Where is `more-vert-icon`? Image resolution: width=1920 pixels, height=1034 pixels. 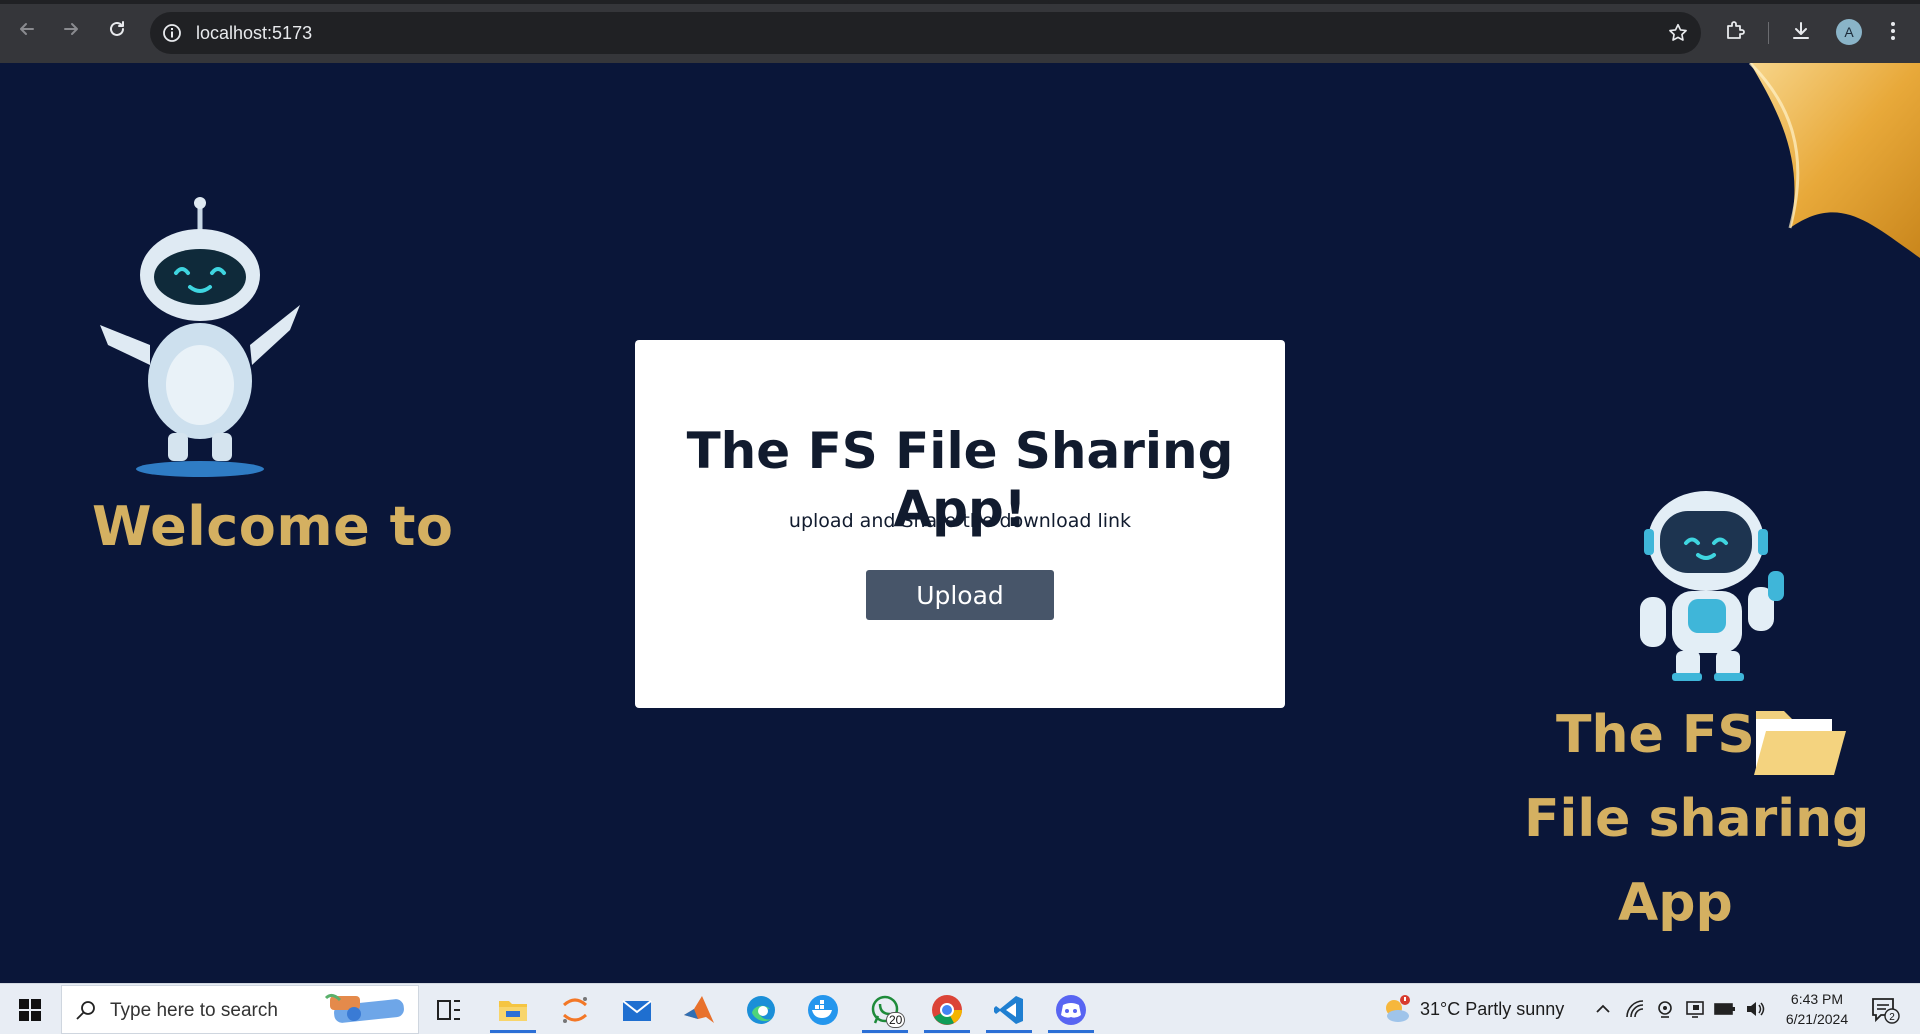
more-vert-icon is located at coordinates (1893, 31).